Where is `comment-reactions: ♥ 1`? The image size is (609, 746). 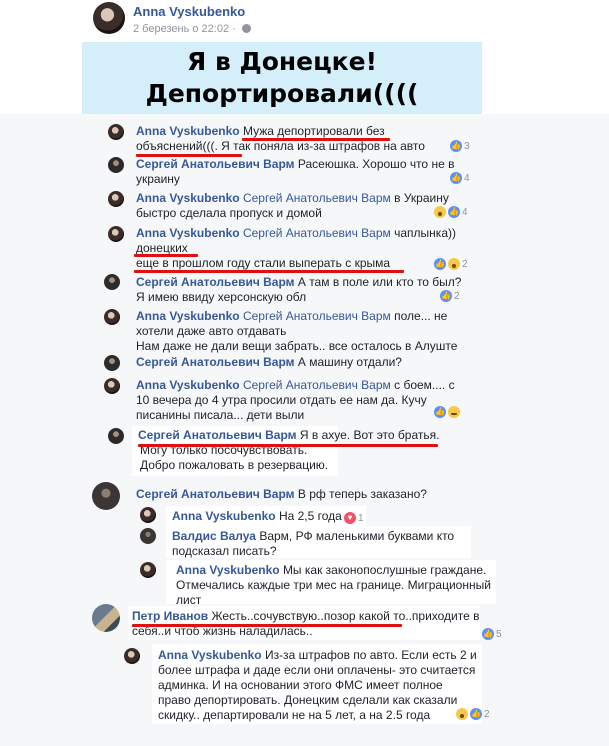 comment-reactions: ♥ 1 is located at coordinates (354, 518).